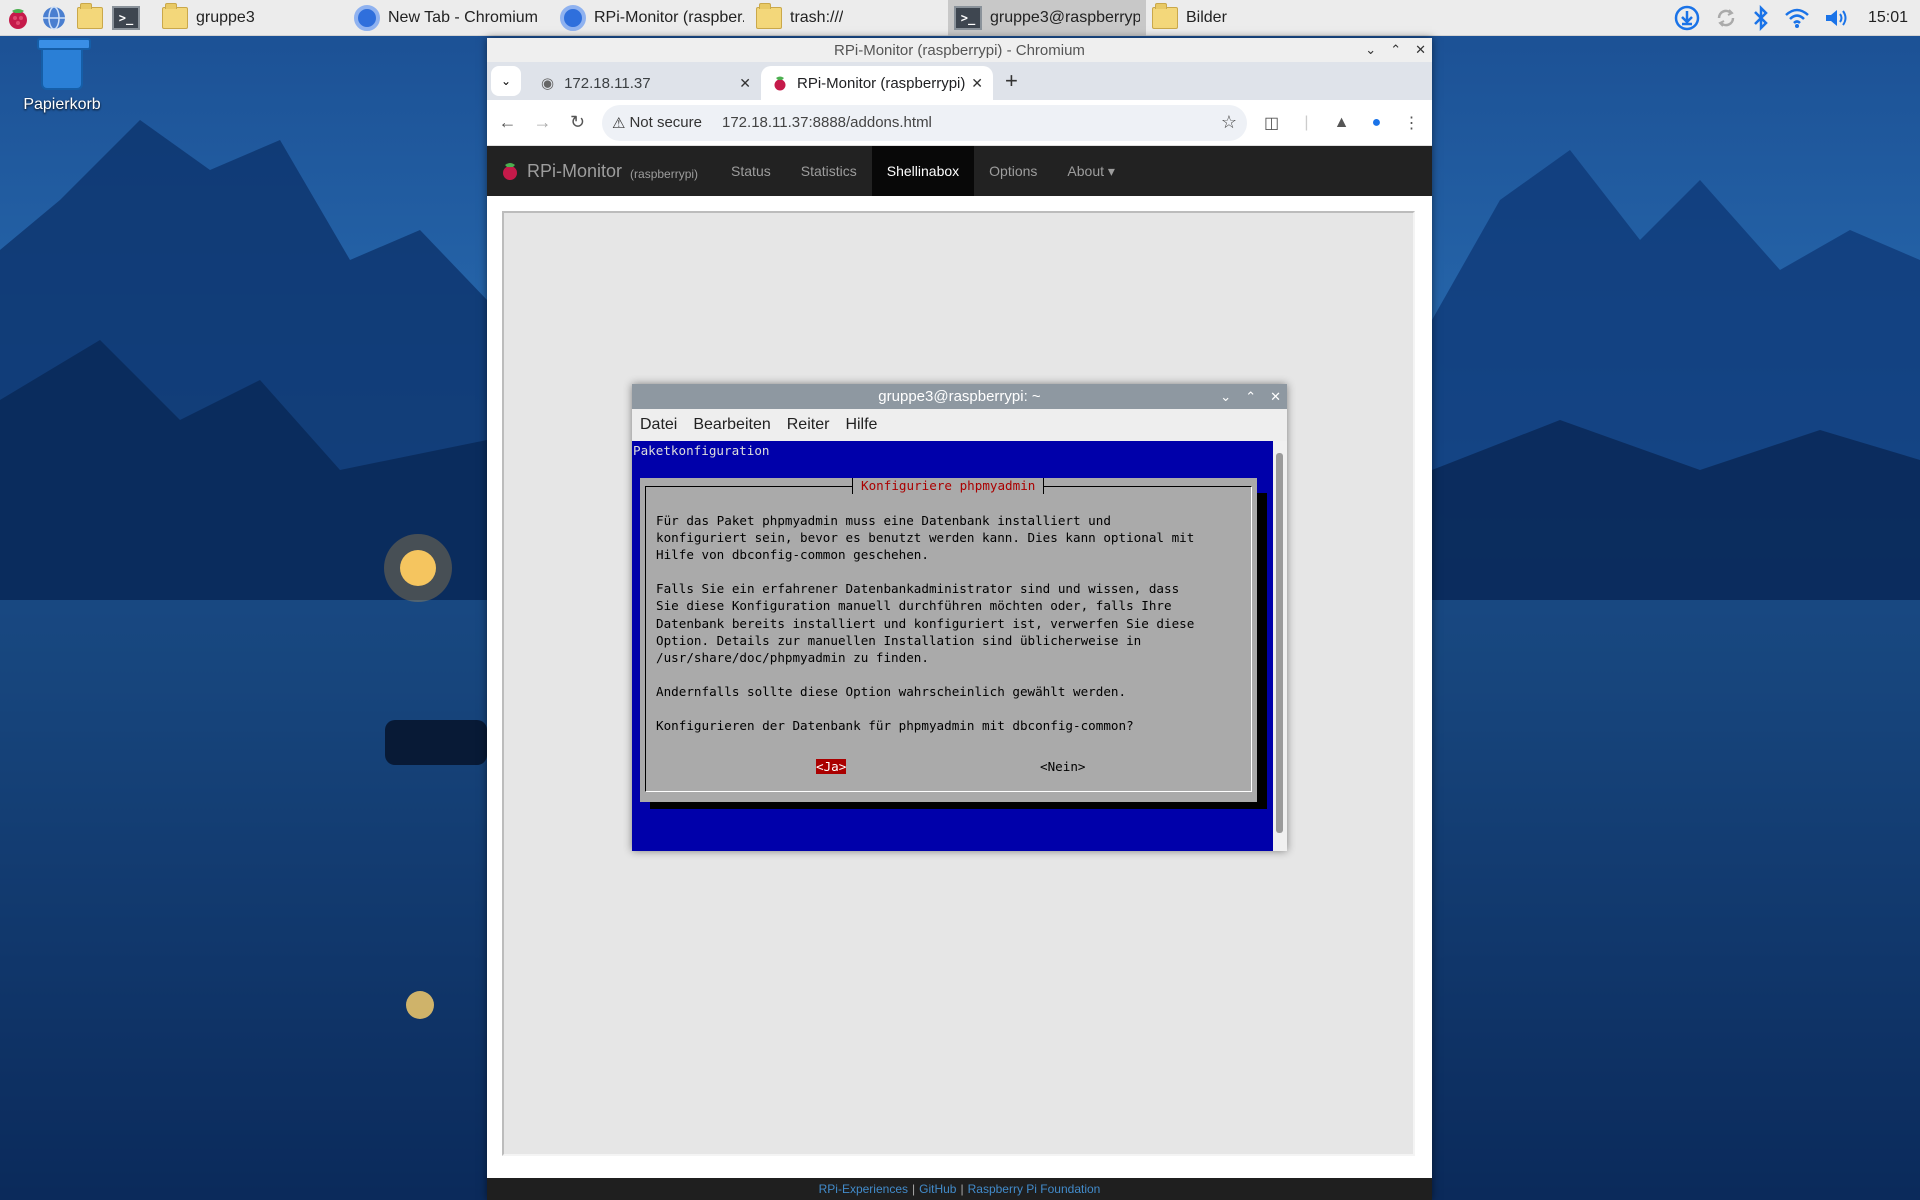 This screenshot has height=1200, width=1920. Describe the element at coordinates (1034, 1189) in the screenshot. I see `footer-link-raspberry-pi-foundation: Raspberry Pi Foundation` at that location.